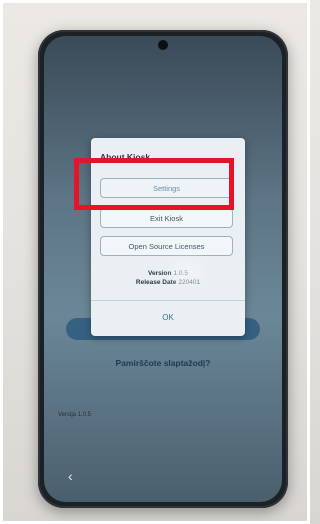  Describe the element at coordinates (156, 282) in the screenshot. I see `release-date-label: Release Date` at that location.